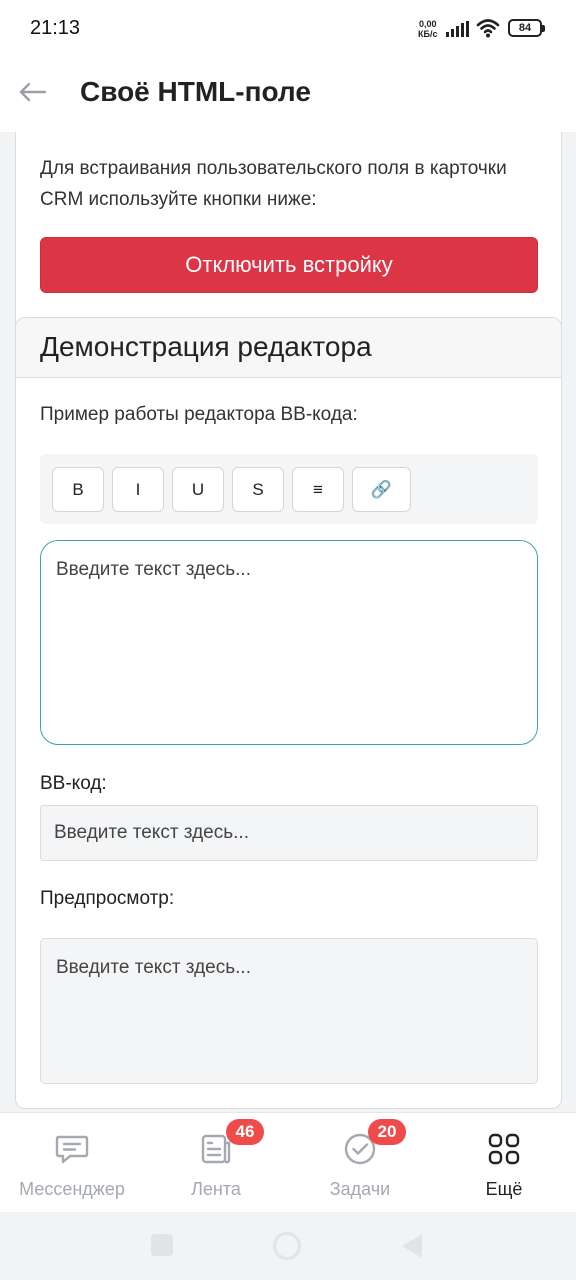 The width and height of the screenshot is (576, 1280). Describe the element at coordinates (73, 783) in the screenshot. I see `bbcode-label: BB-код:` at that location.